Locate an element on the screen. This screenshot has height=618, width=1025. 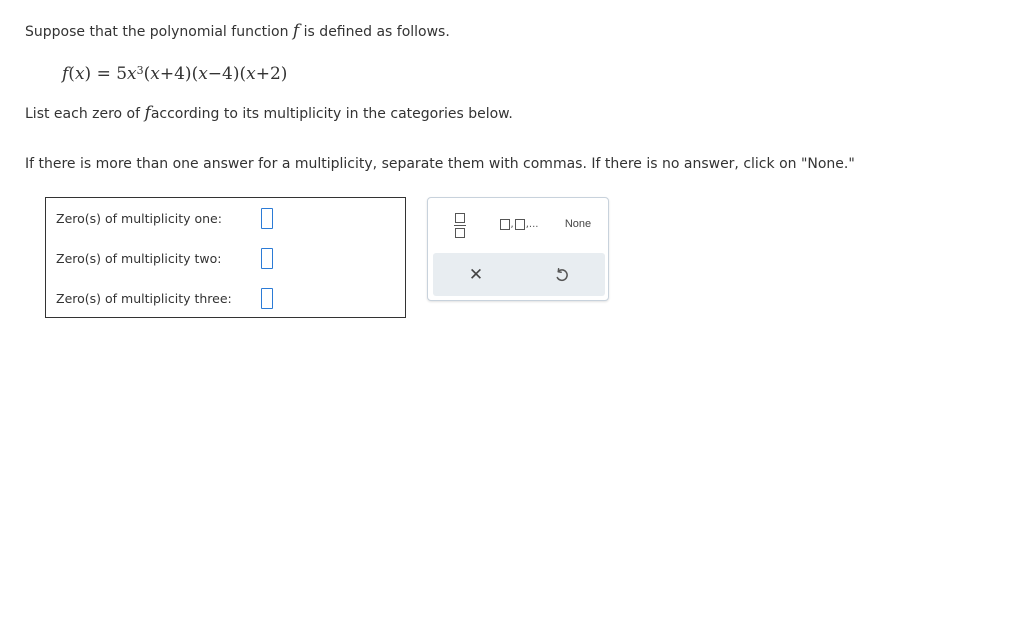
eq-equals-coefficient: ) = 5 is located at coordinates (106, 74).